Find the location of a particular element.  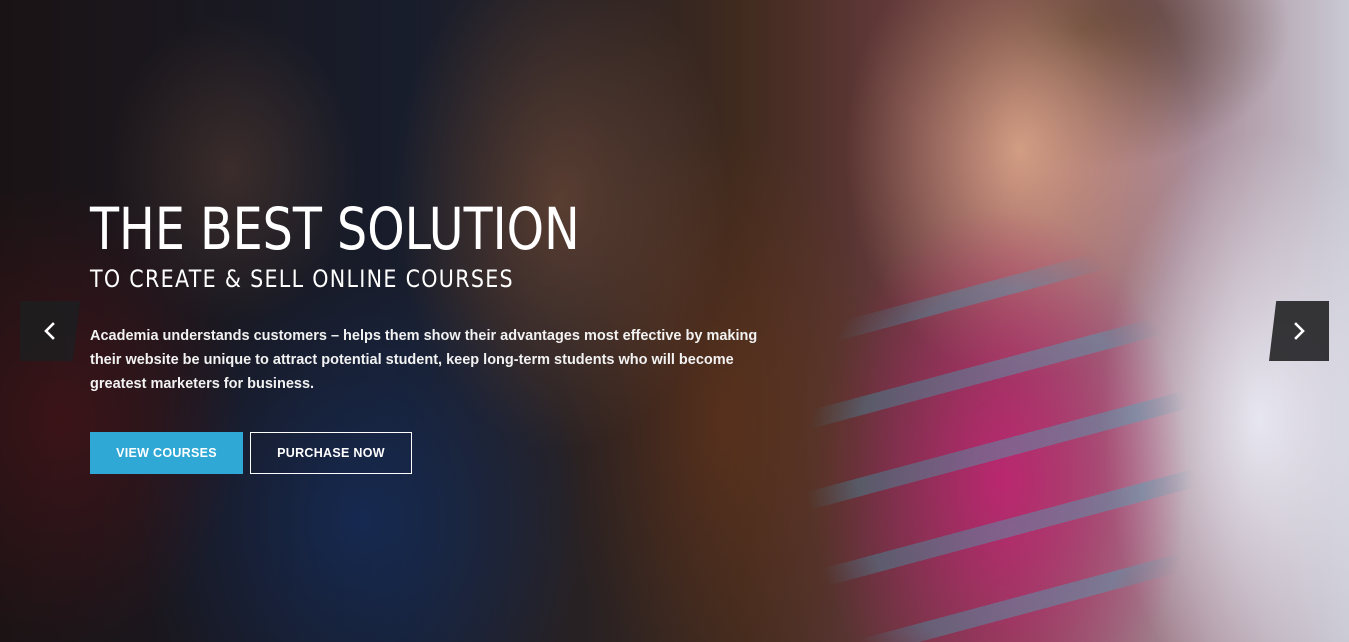

slide-actions: VIEW COURSES PURCHASE NOW is located at coordinates (450, 453).